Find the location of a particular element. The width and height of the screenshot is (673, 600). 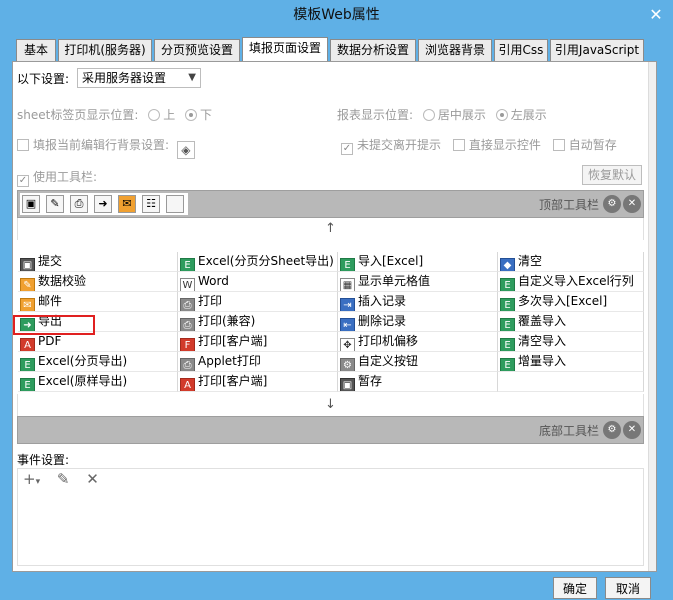

grid-cell: ▣ 提交 is located at coordinates (98, 262).